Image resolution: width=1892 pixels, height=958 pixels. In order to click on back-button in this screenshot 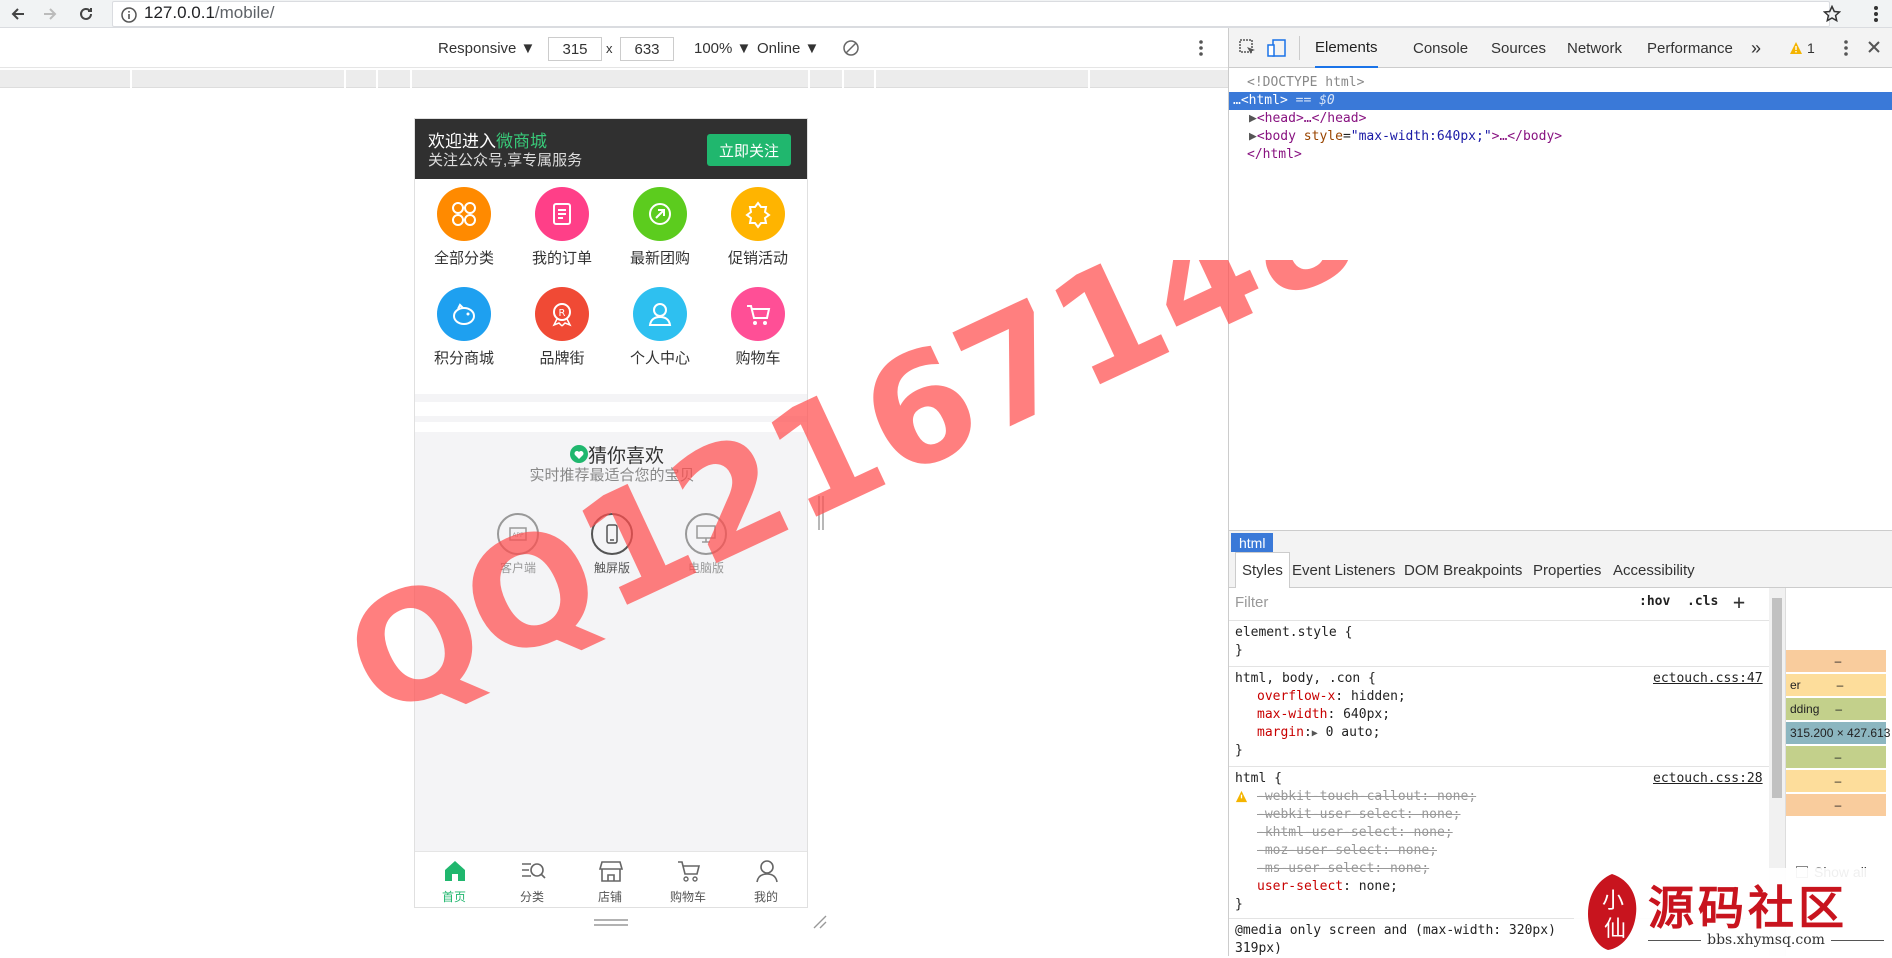, I will do `click(18, 14)`.